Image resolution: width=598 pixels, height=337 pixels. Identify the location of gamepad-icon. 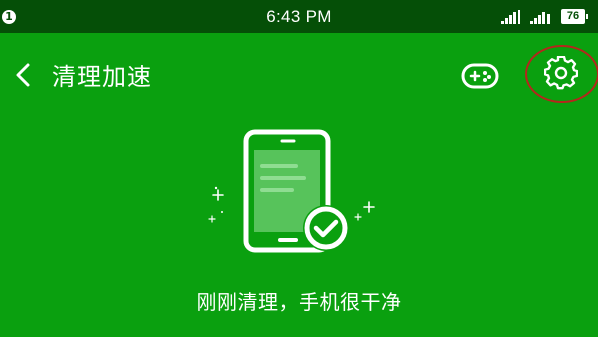
(480, 76).